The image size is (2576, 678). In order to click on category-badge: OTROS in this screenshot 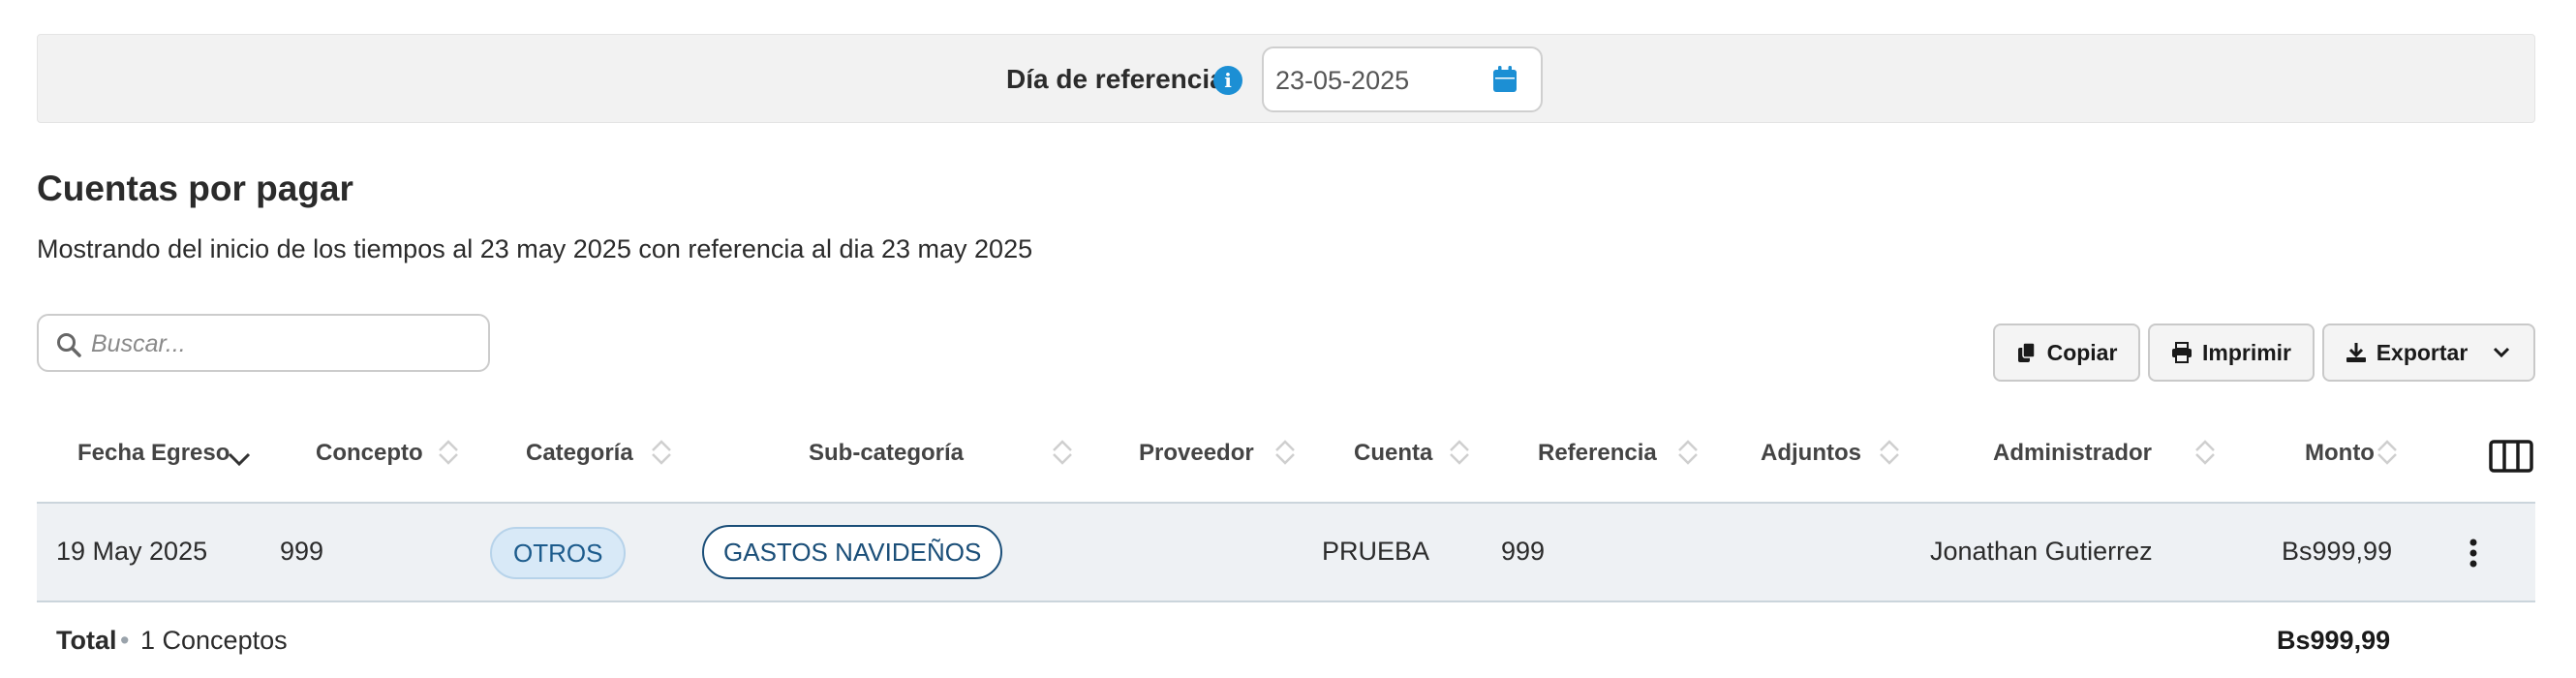, I will do `click(558, 553)`.